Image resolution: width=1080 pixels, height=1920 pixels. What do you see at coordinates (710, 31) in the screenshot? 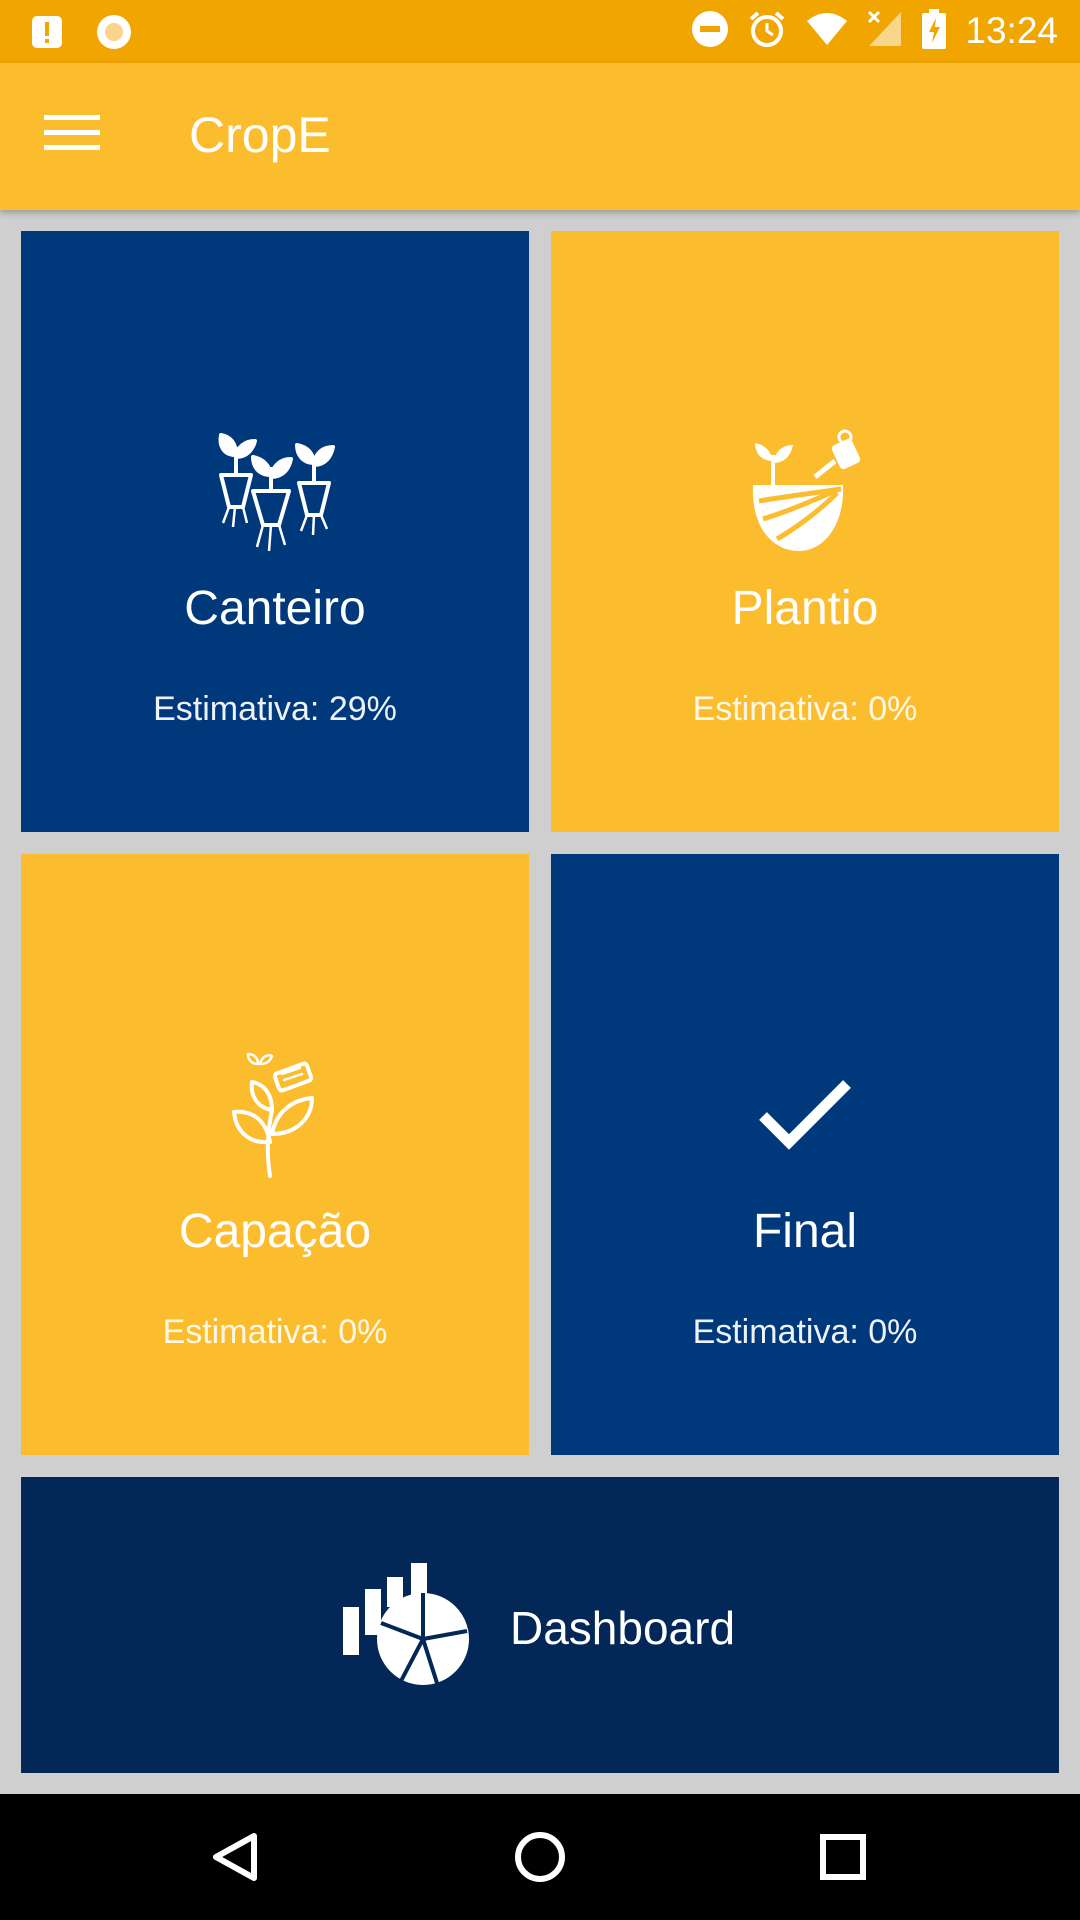
I see `do-not-disturb-icon` at bounding box center [710, 31].